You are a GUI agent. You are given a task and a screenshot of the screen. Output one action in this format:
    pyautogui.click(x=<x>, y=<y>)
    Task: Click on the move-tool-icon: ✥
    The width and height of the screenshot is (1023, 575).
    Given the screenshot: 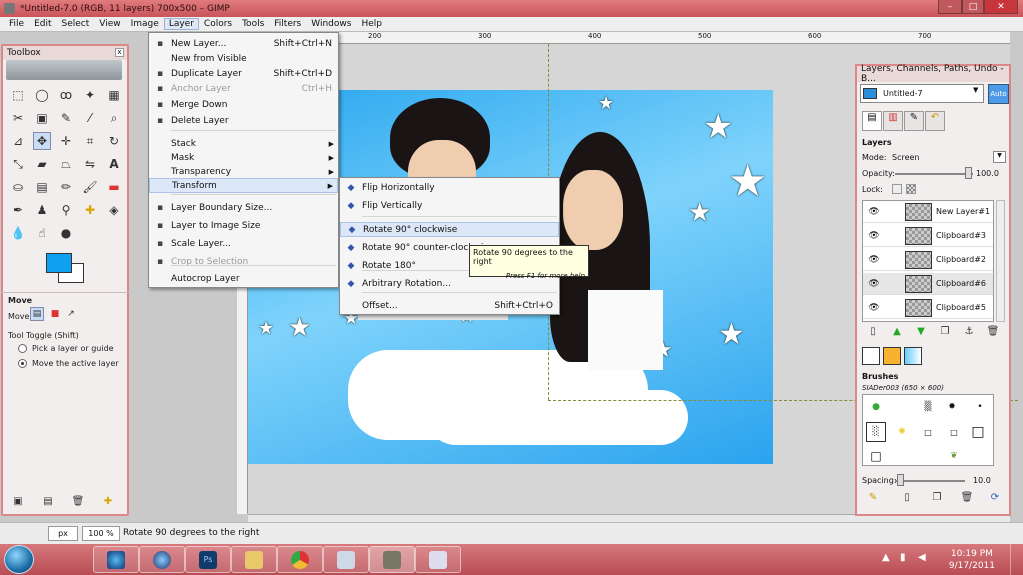 What is the action you would take?
    pyautogui.click(x=42, y=141)
    